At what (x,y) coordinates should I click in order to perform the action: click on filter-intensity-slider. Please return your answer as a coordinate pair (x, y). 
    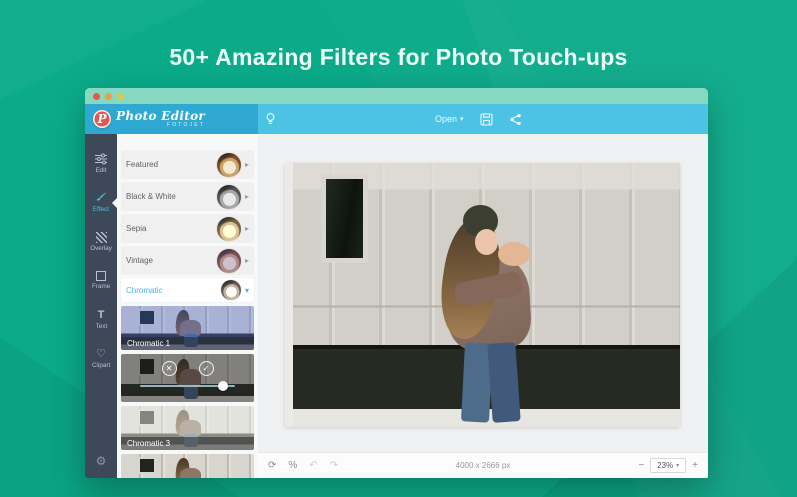
    Looking at the image, I should click on (187, 386).